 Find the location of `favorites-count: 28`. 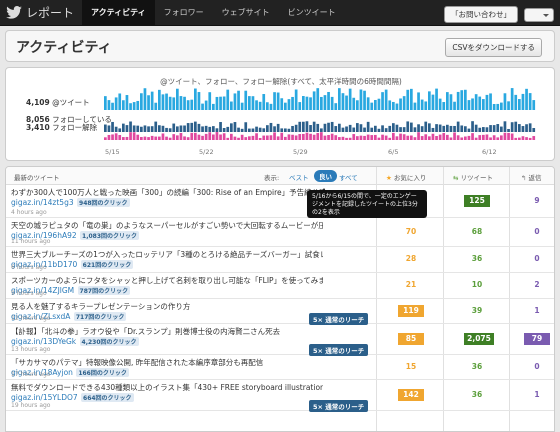

favorites-count: 28 is located at coordinates (411, 258).